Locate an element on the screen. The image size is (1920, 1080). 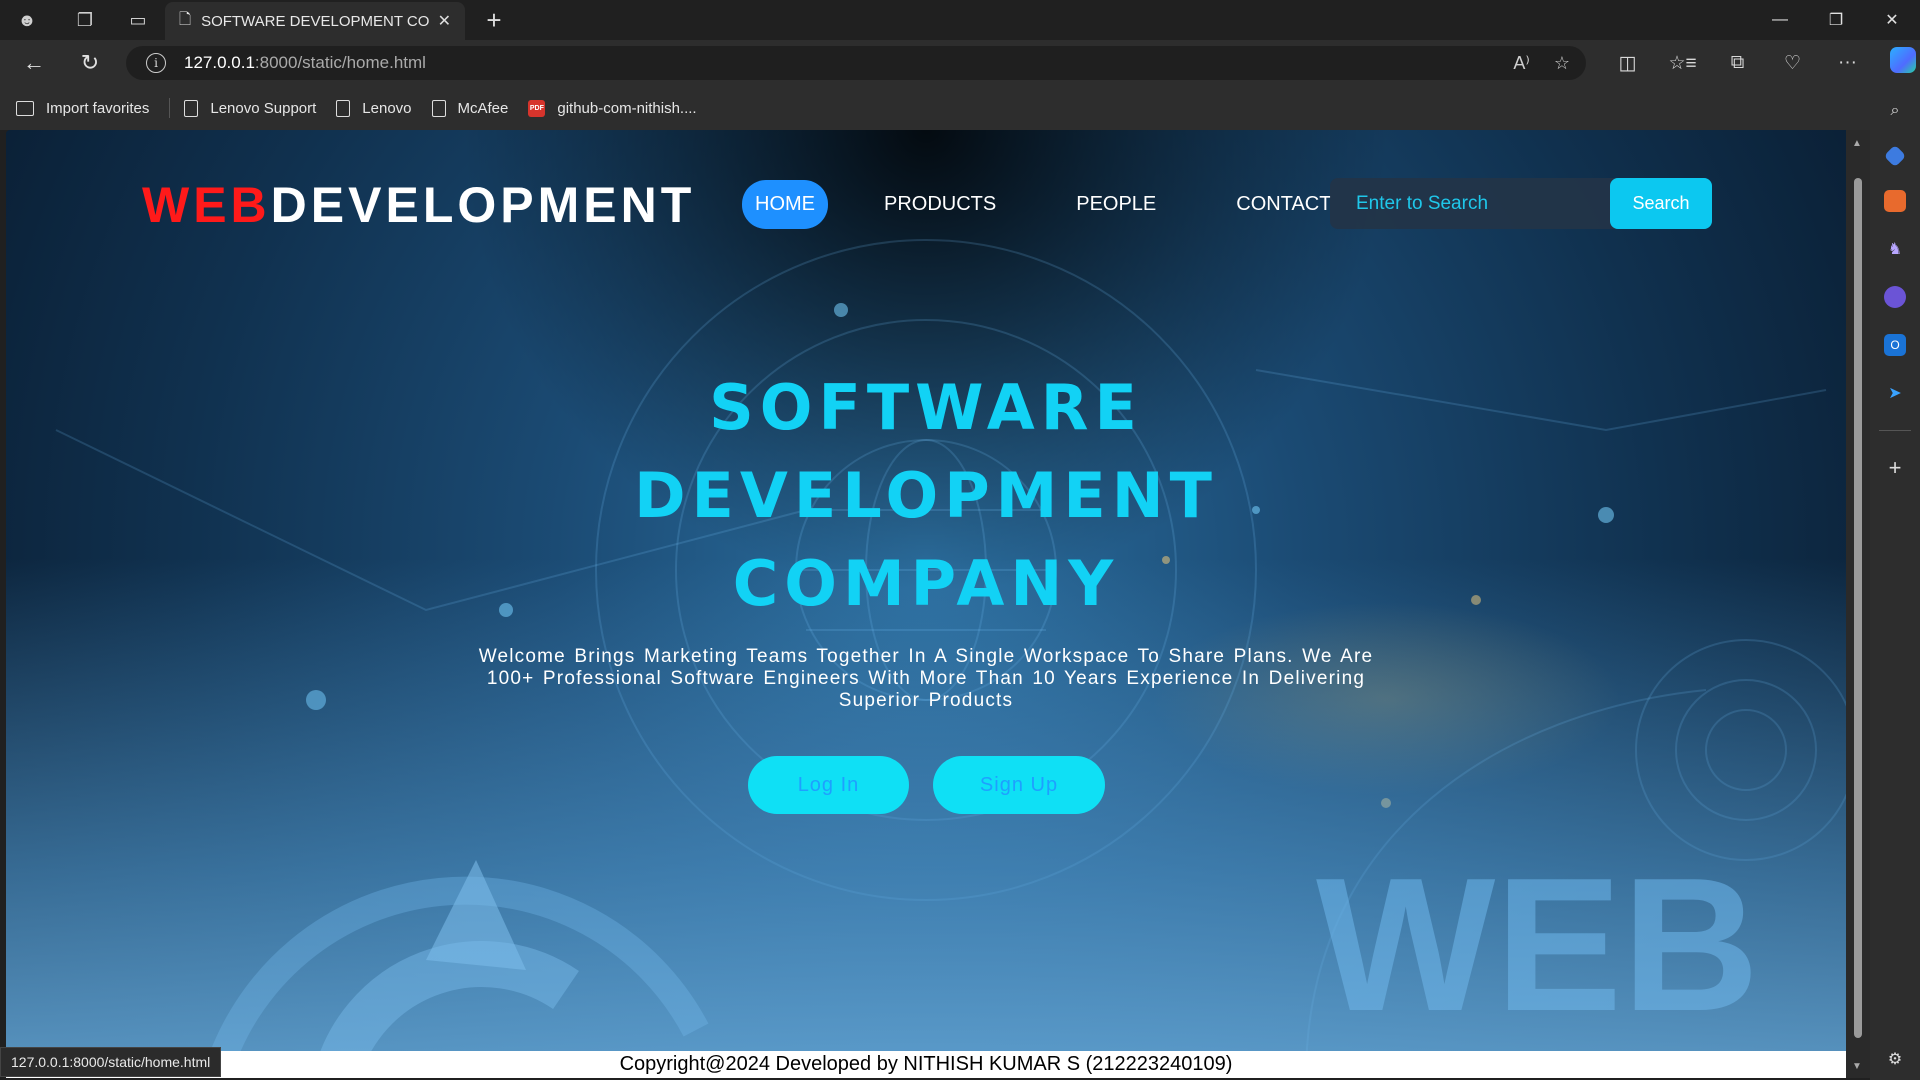
favorite-label: Import favorites is located at coordinates (98, 108).